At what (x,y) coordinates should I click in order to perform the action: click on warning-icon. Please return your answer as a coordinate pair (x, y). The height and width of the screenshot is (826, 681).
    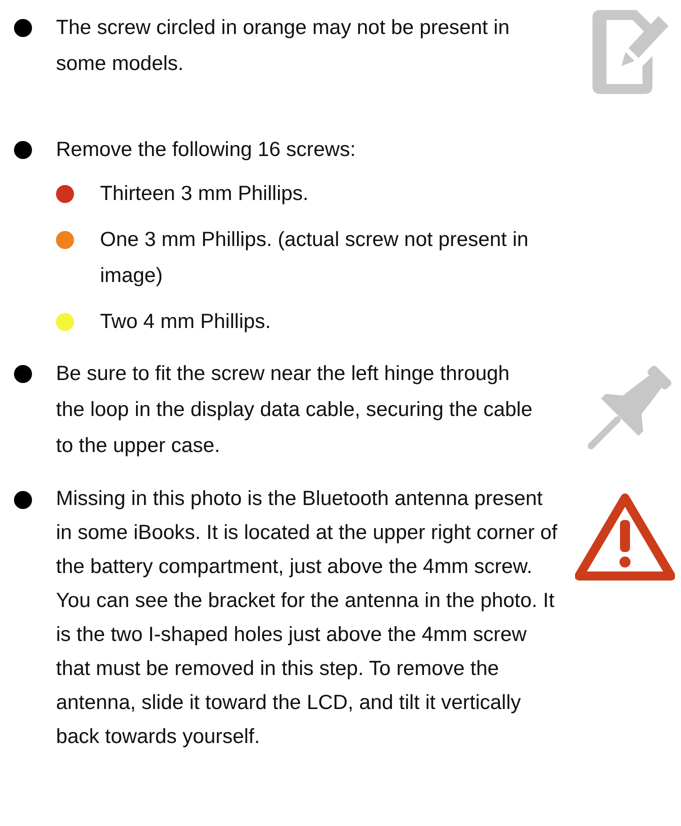
    Looking at the image, I should click on (625, 537).